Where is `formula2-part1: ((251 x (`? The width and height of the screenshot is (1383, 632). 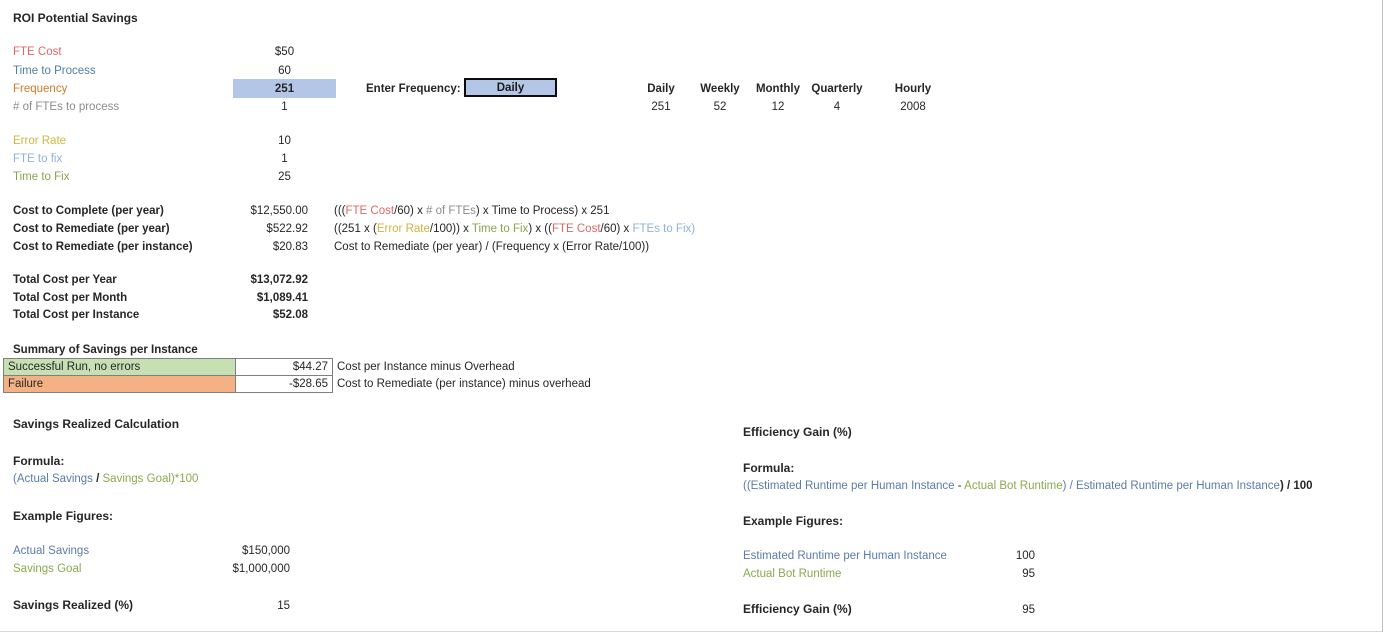
formula2-part1: ((251 x ( is located at coordinates (355, 229).